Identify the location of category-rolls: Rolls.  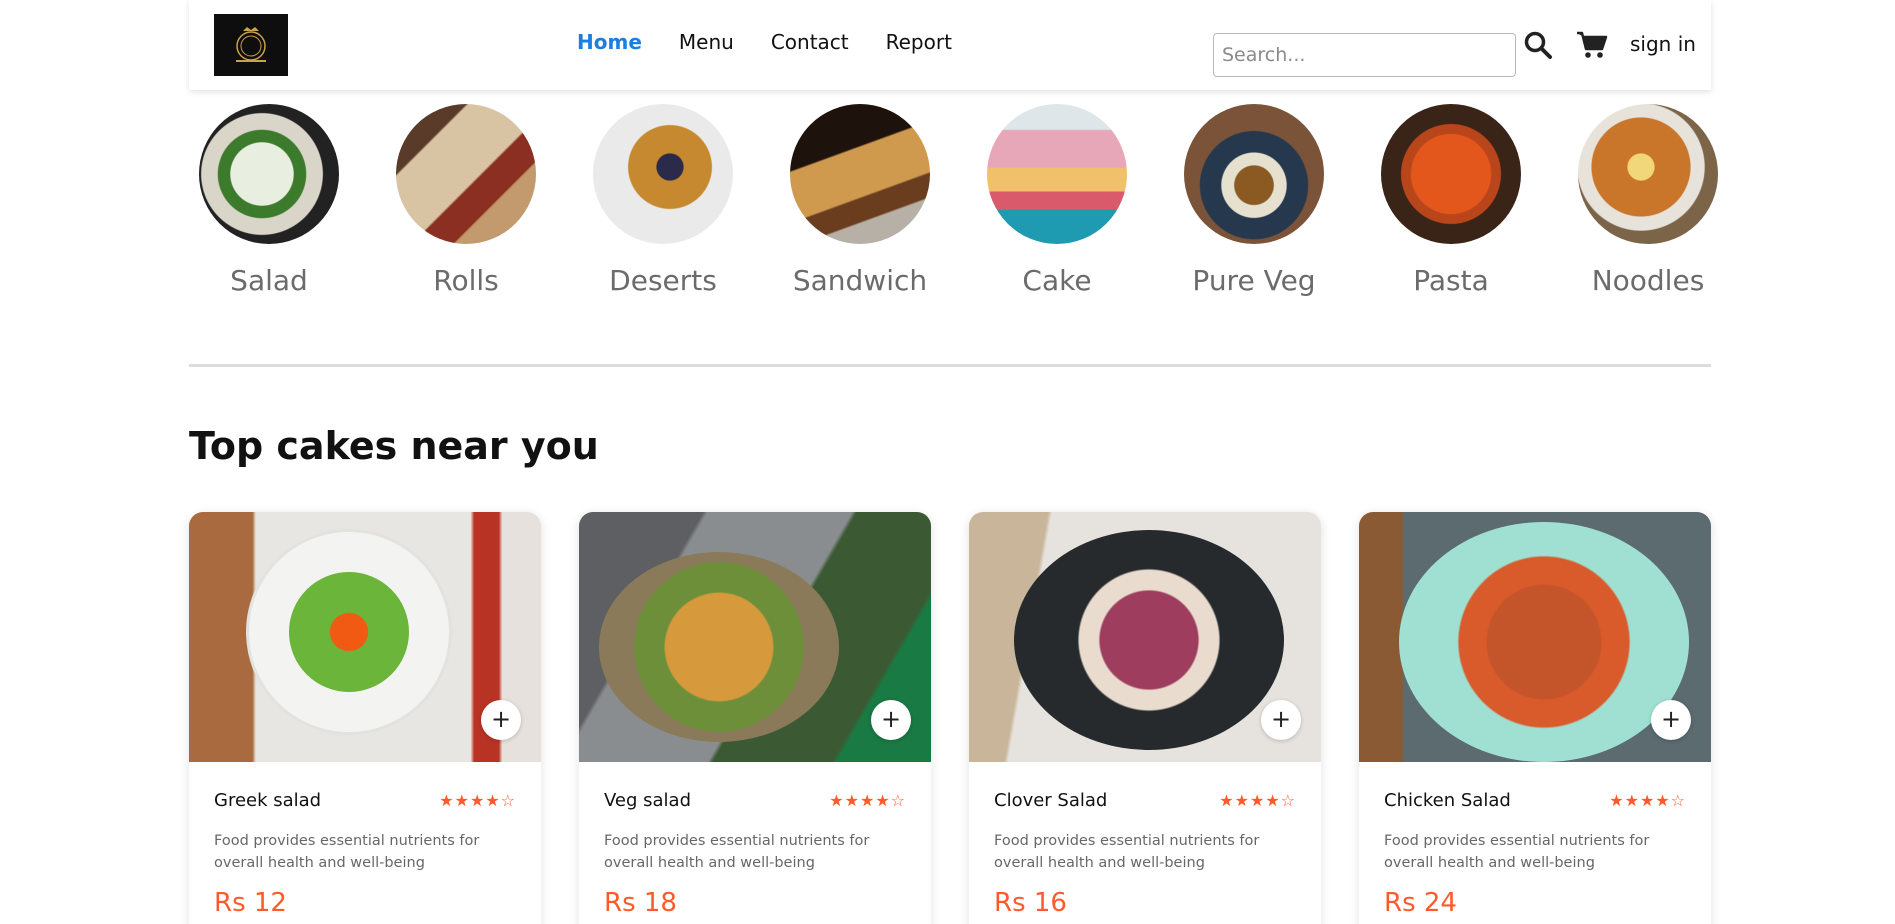
(466, 200).